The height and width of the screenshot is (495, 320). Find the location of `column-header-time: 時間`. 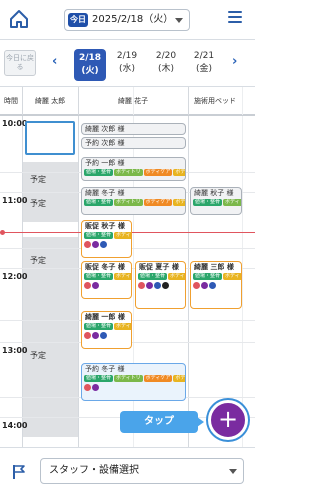

column-header-time: 時間 is located at coordinates (11, 101).